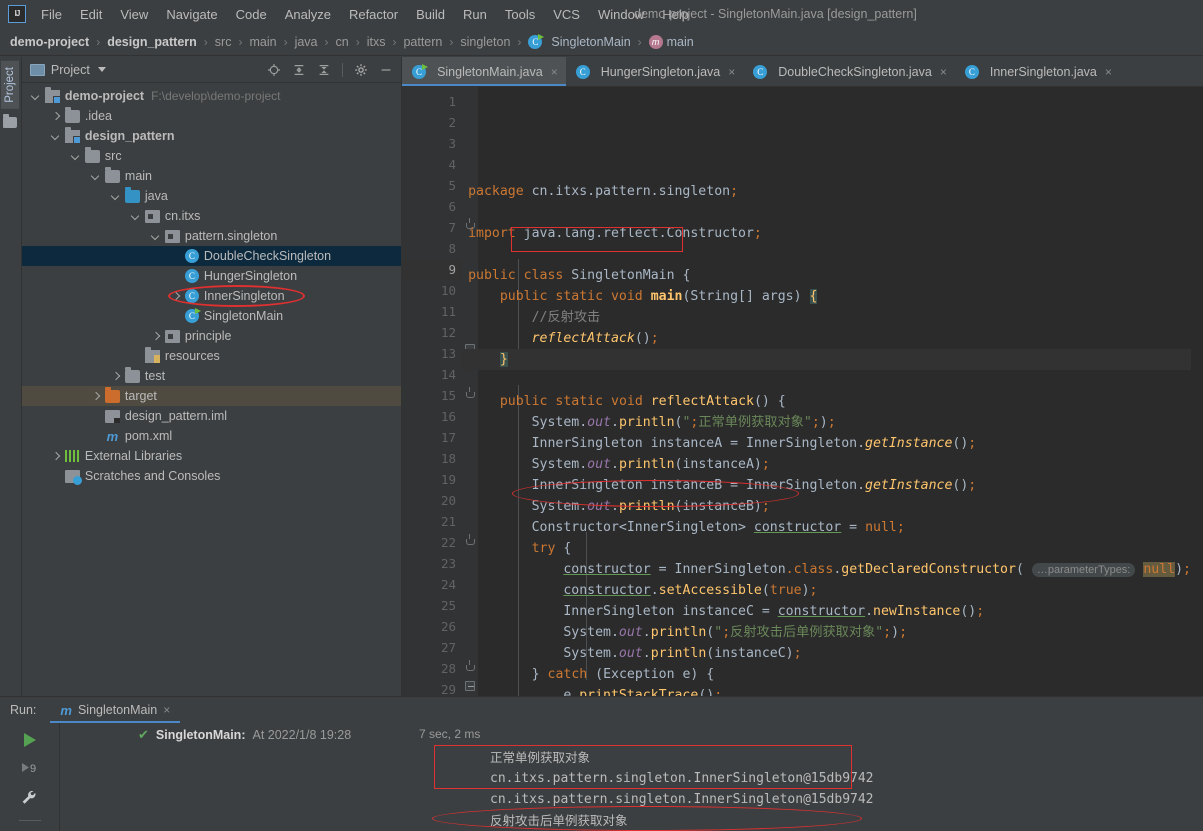 The width and height of the screenshot is (1203, 831). What do you see at coordinates (579, 41) in the screenshot?
I see `breadcrumb-item-singletonmain: C SingletonMain` at bounding box center [579, 41].